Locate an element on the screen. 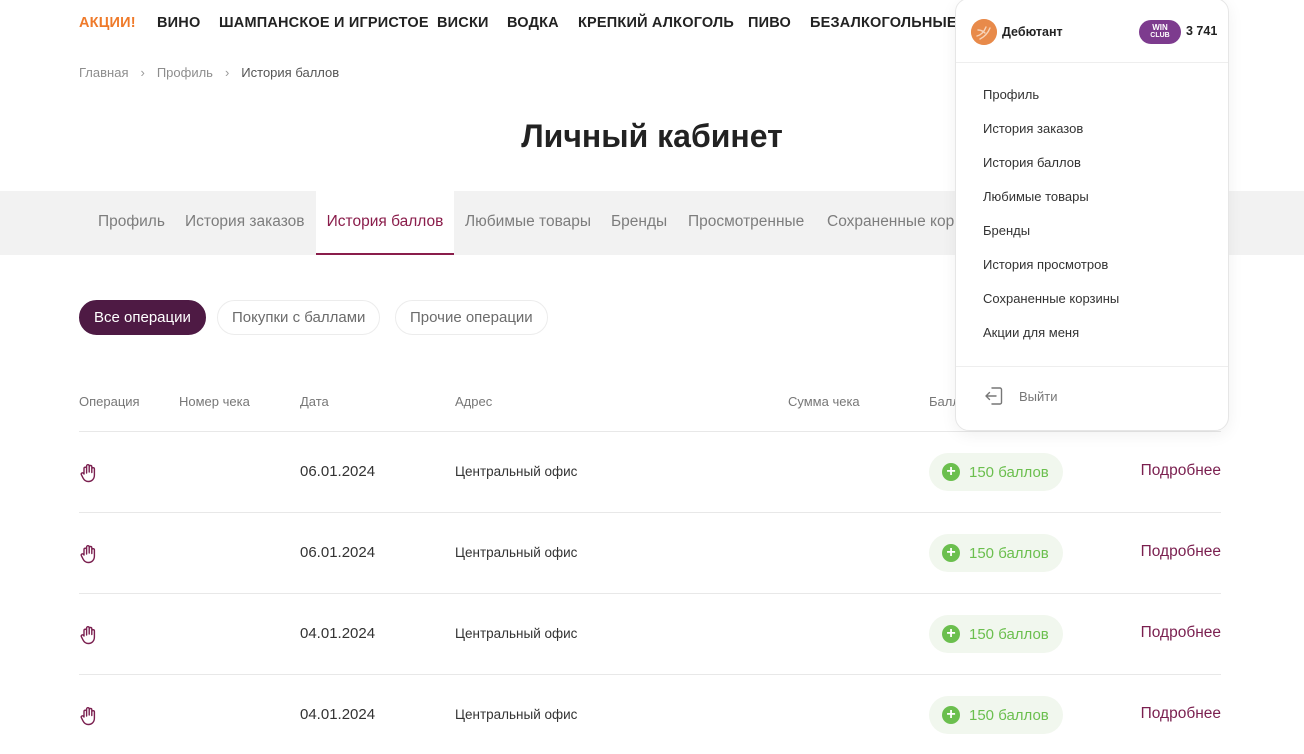  nav-item-strong-alcohol: КРЕПКИЙ АЛКОГОЛЬ is located at coordinates (656, 23).